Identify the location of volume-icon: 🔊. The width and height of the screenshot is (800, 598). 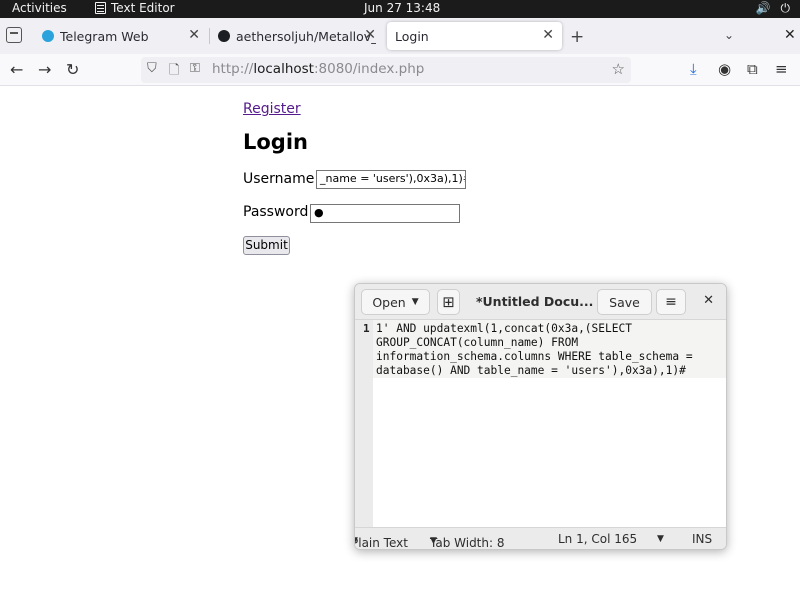
(763, 8).